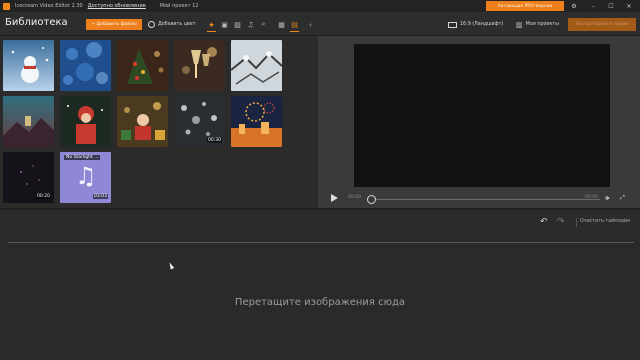 This screenshot has height=360, width=640. Describe the element at coordinates (629, 6) in the screenshot. I see `close-icon: ✕` at that location.